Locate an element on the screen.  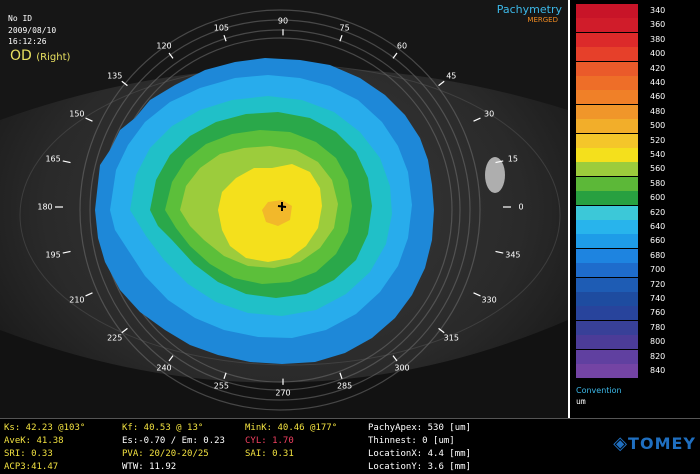
scale-value-label: 740 is located at coordinates (658, 298).